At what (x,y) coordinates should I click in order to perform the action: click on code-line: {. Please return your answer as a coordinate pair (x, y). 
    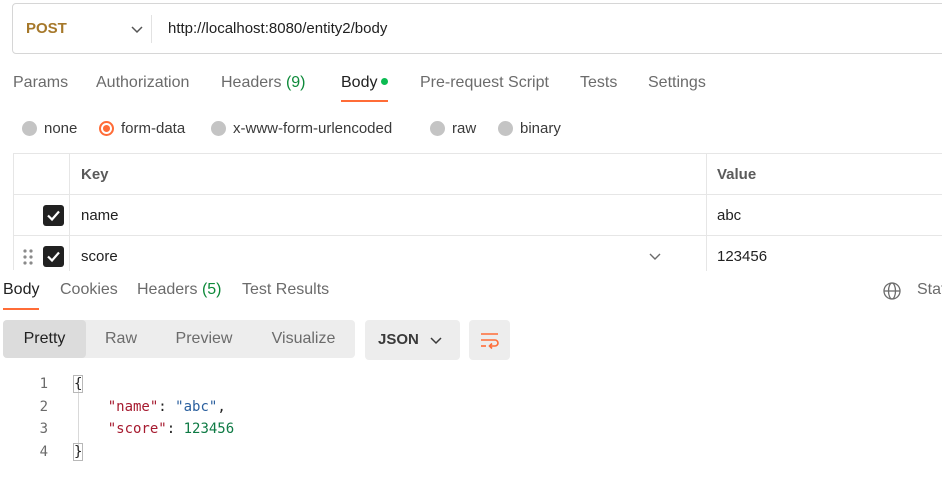
    Looking at the image, I should click on (78, 384).